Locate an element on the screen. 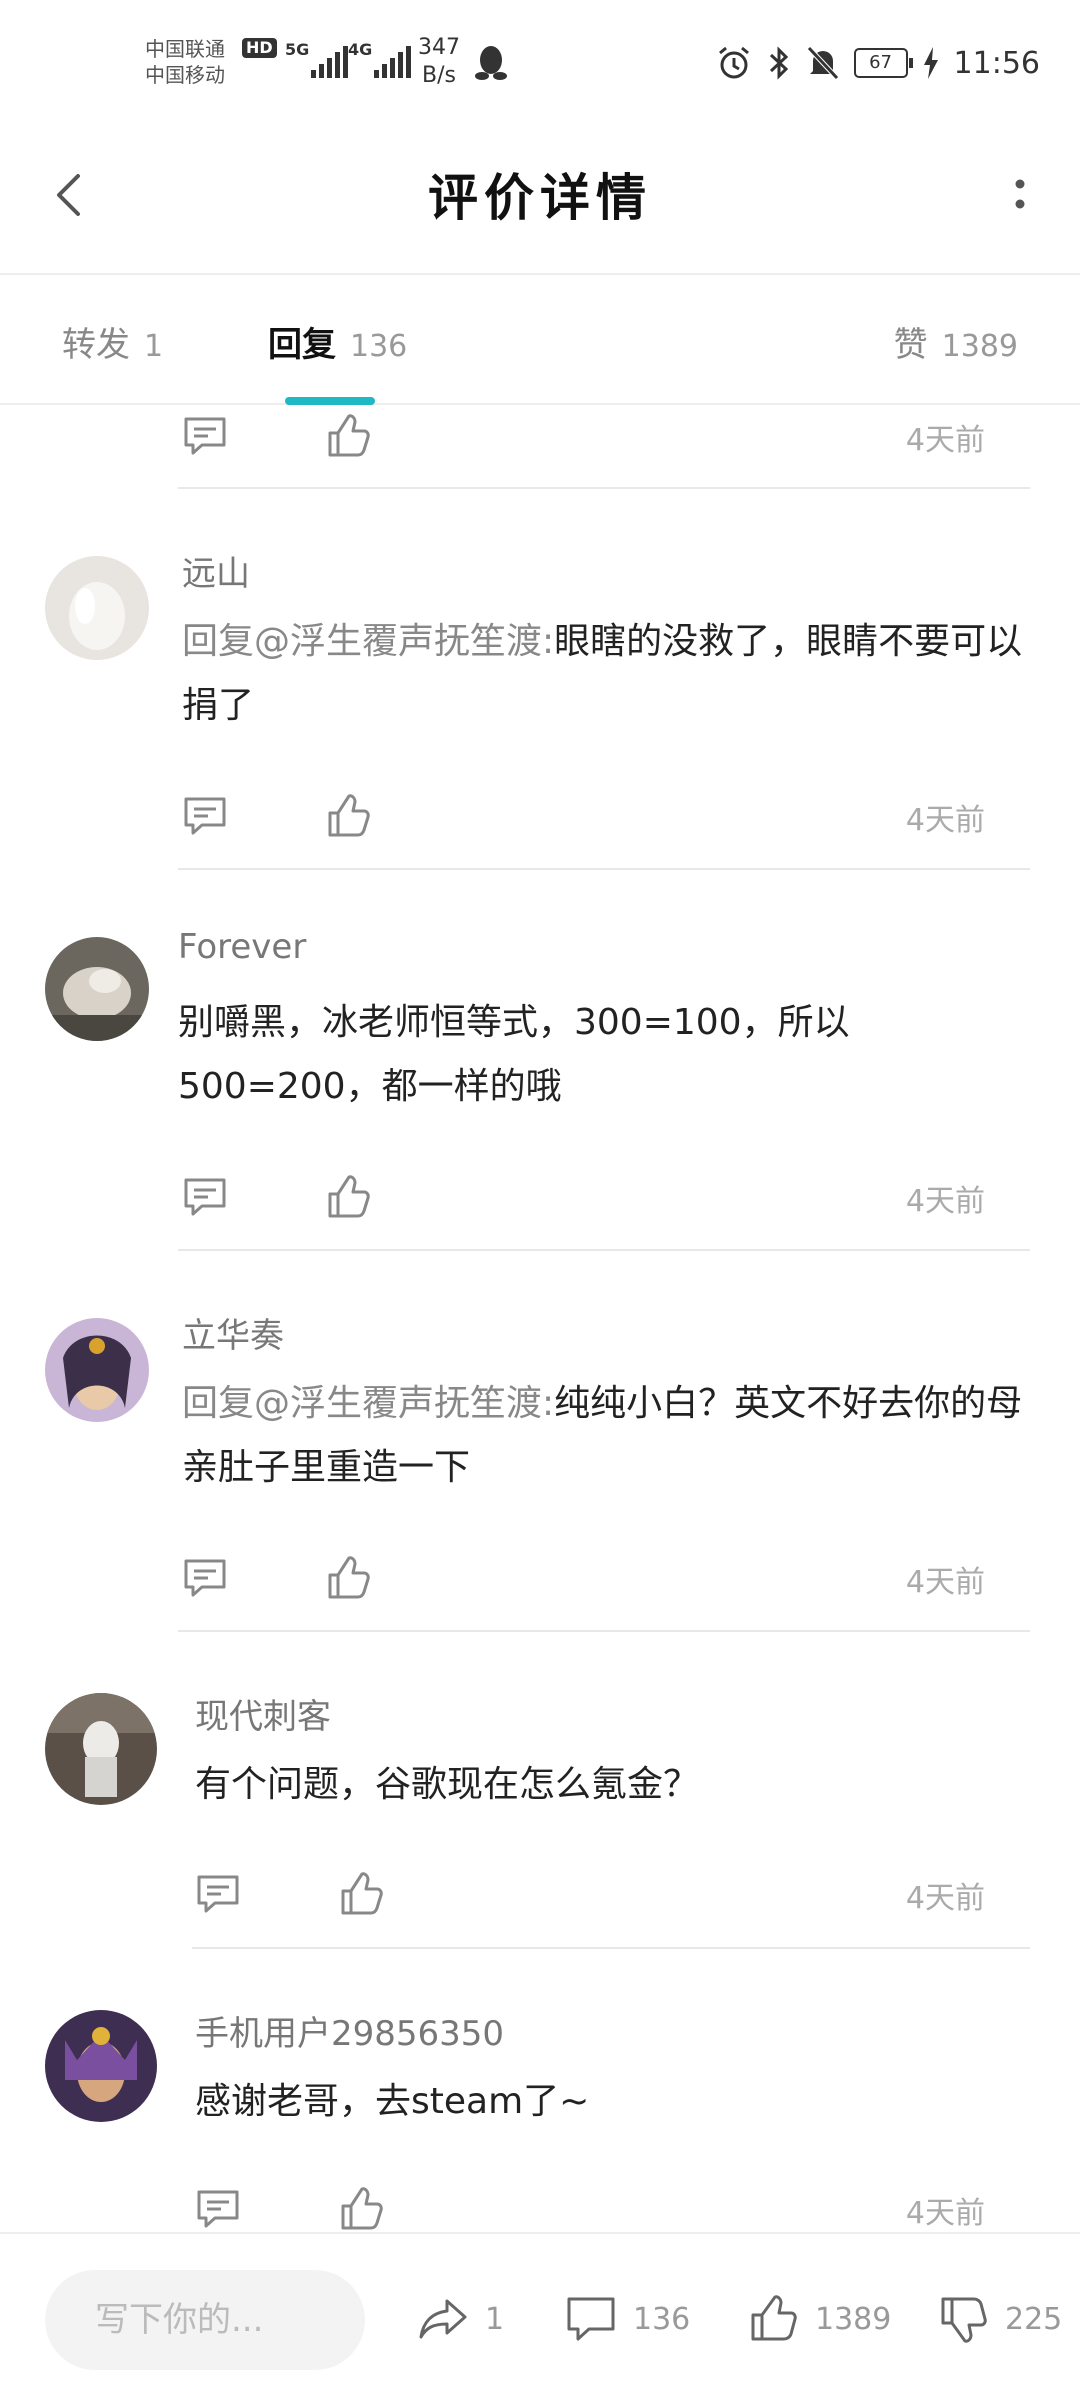 The image size is (1080, 2400). tab-repost: 转发 1 is located at coordinates (112, 341).